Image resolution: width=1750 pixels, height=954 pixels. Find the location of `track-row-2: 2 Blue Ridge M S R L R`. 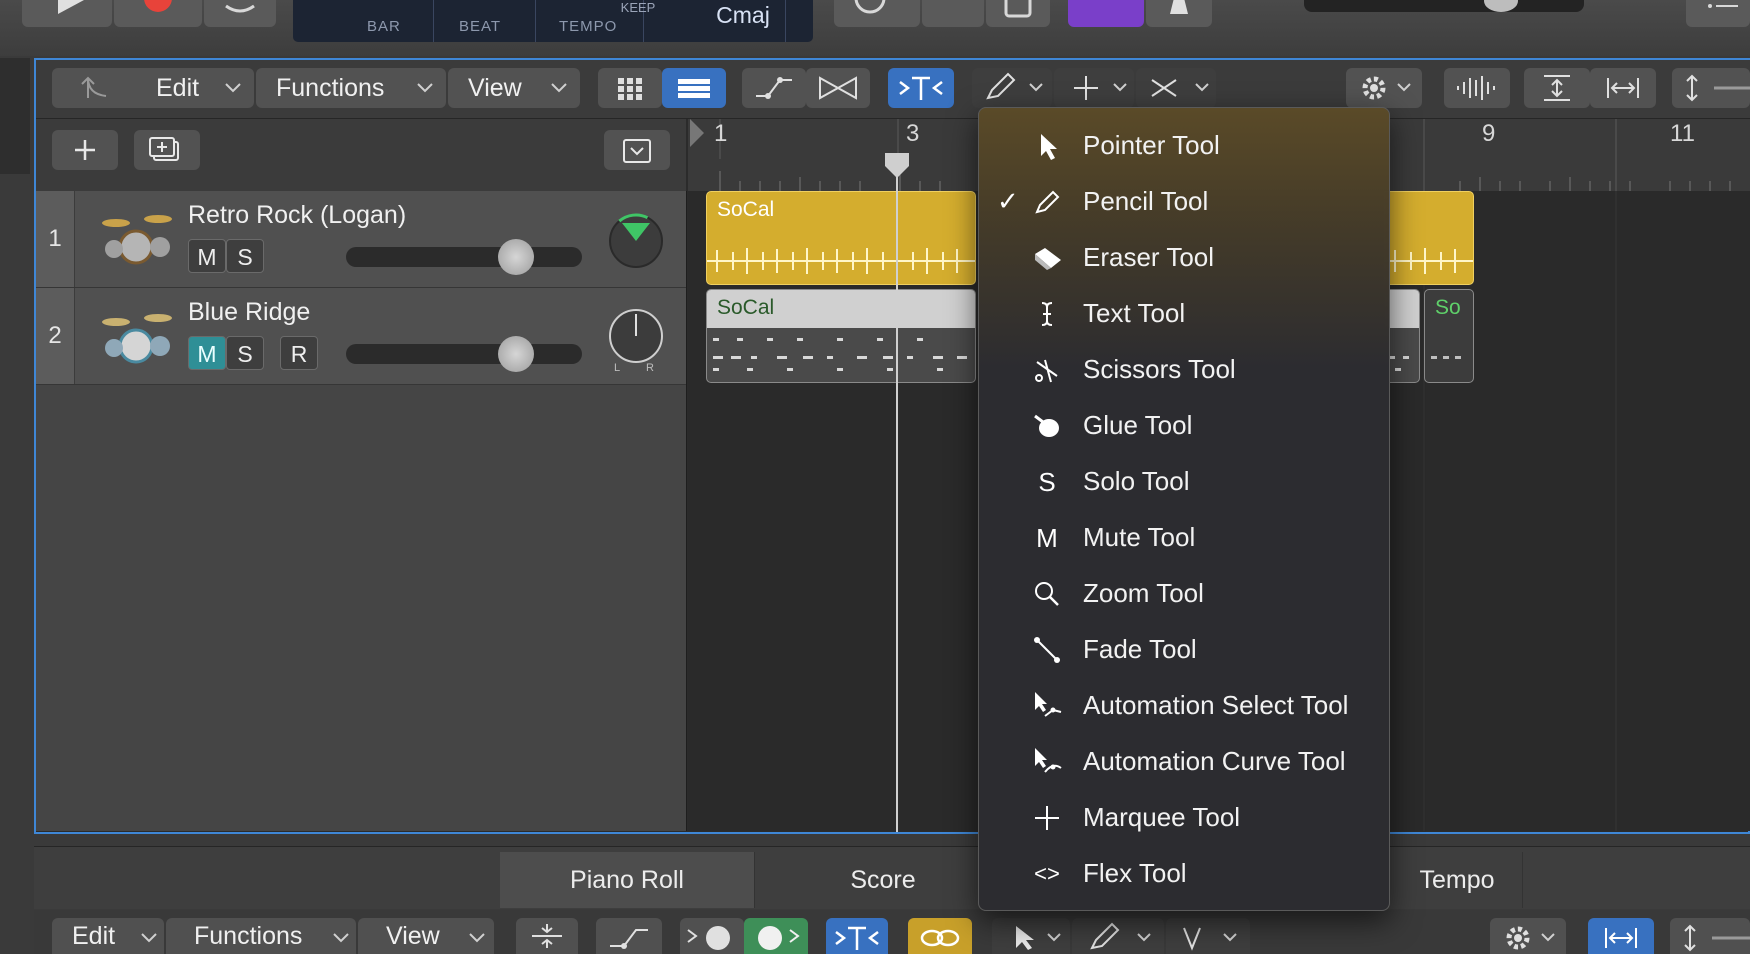

track-row-2: 2 Blue Ridge M S R L R is located at coordinates (361, 336).